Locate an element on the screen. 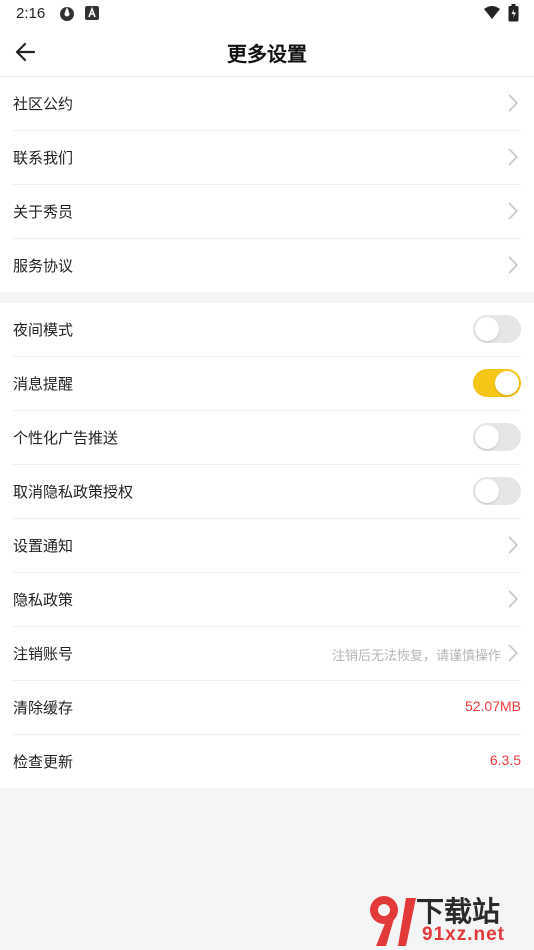  row-label: 取消隐私政策授权 is located at coordinates (73, 492).